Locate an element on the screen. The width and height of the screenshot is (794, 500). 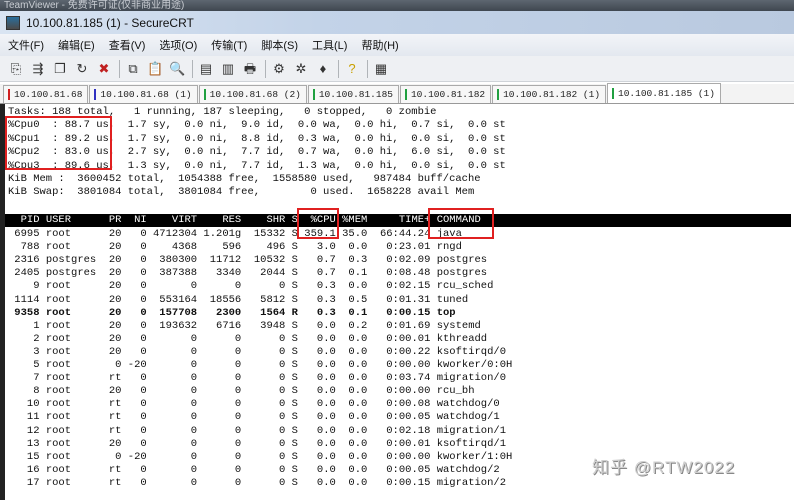
cell-cpu: 0.7 is located at coordinates (320, 260).